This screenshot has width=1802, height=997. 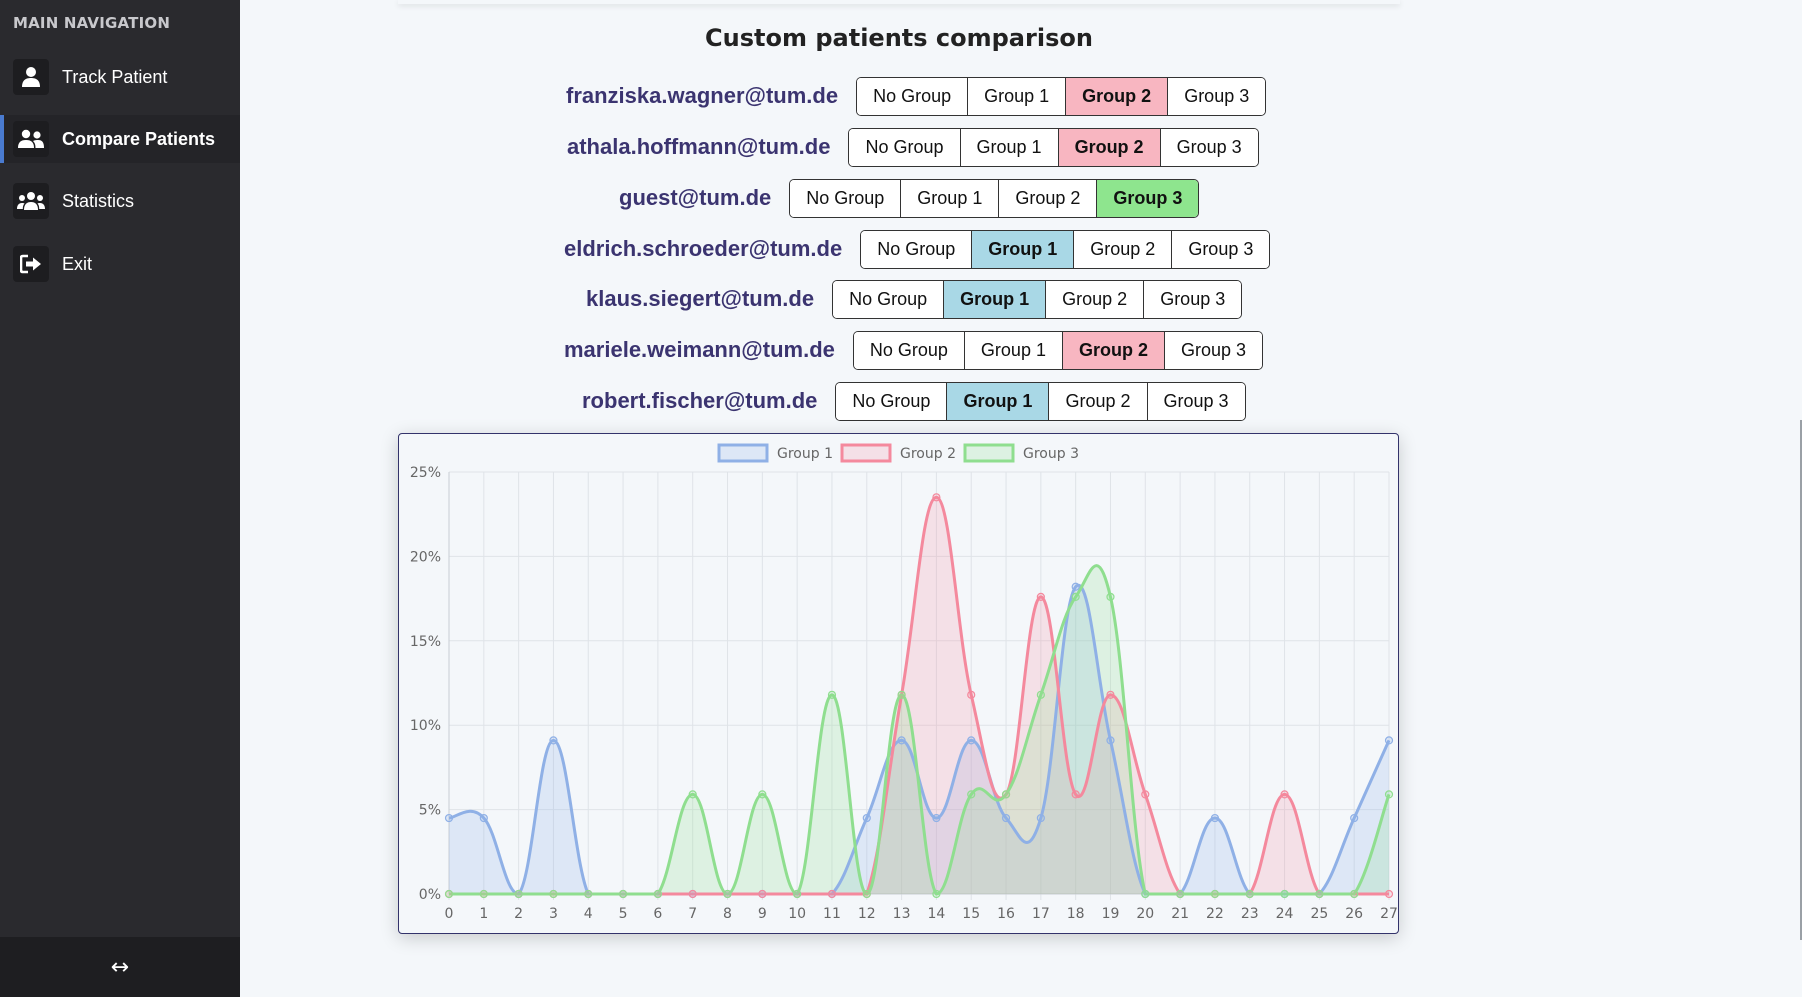 I want to click on x-tick-label: 9, so click(x=762, y=914).